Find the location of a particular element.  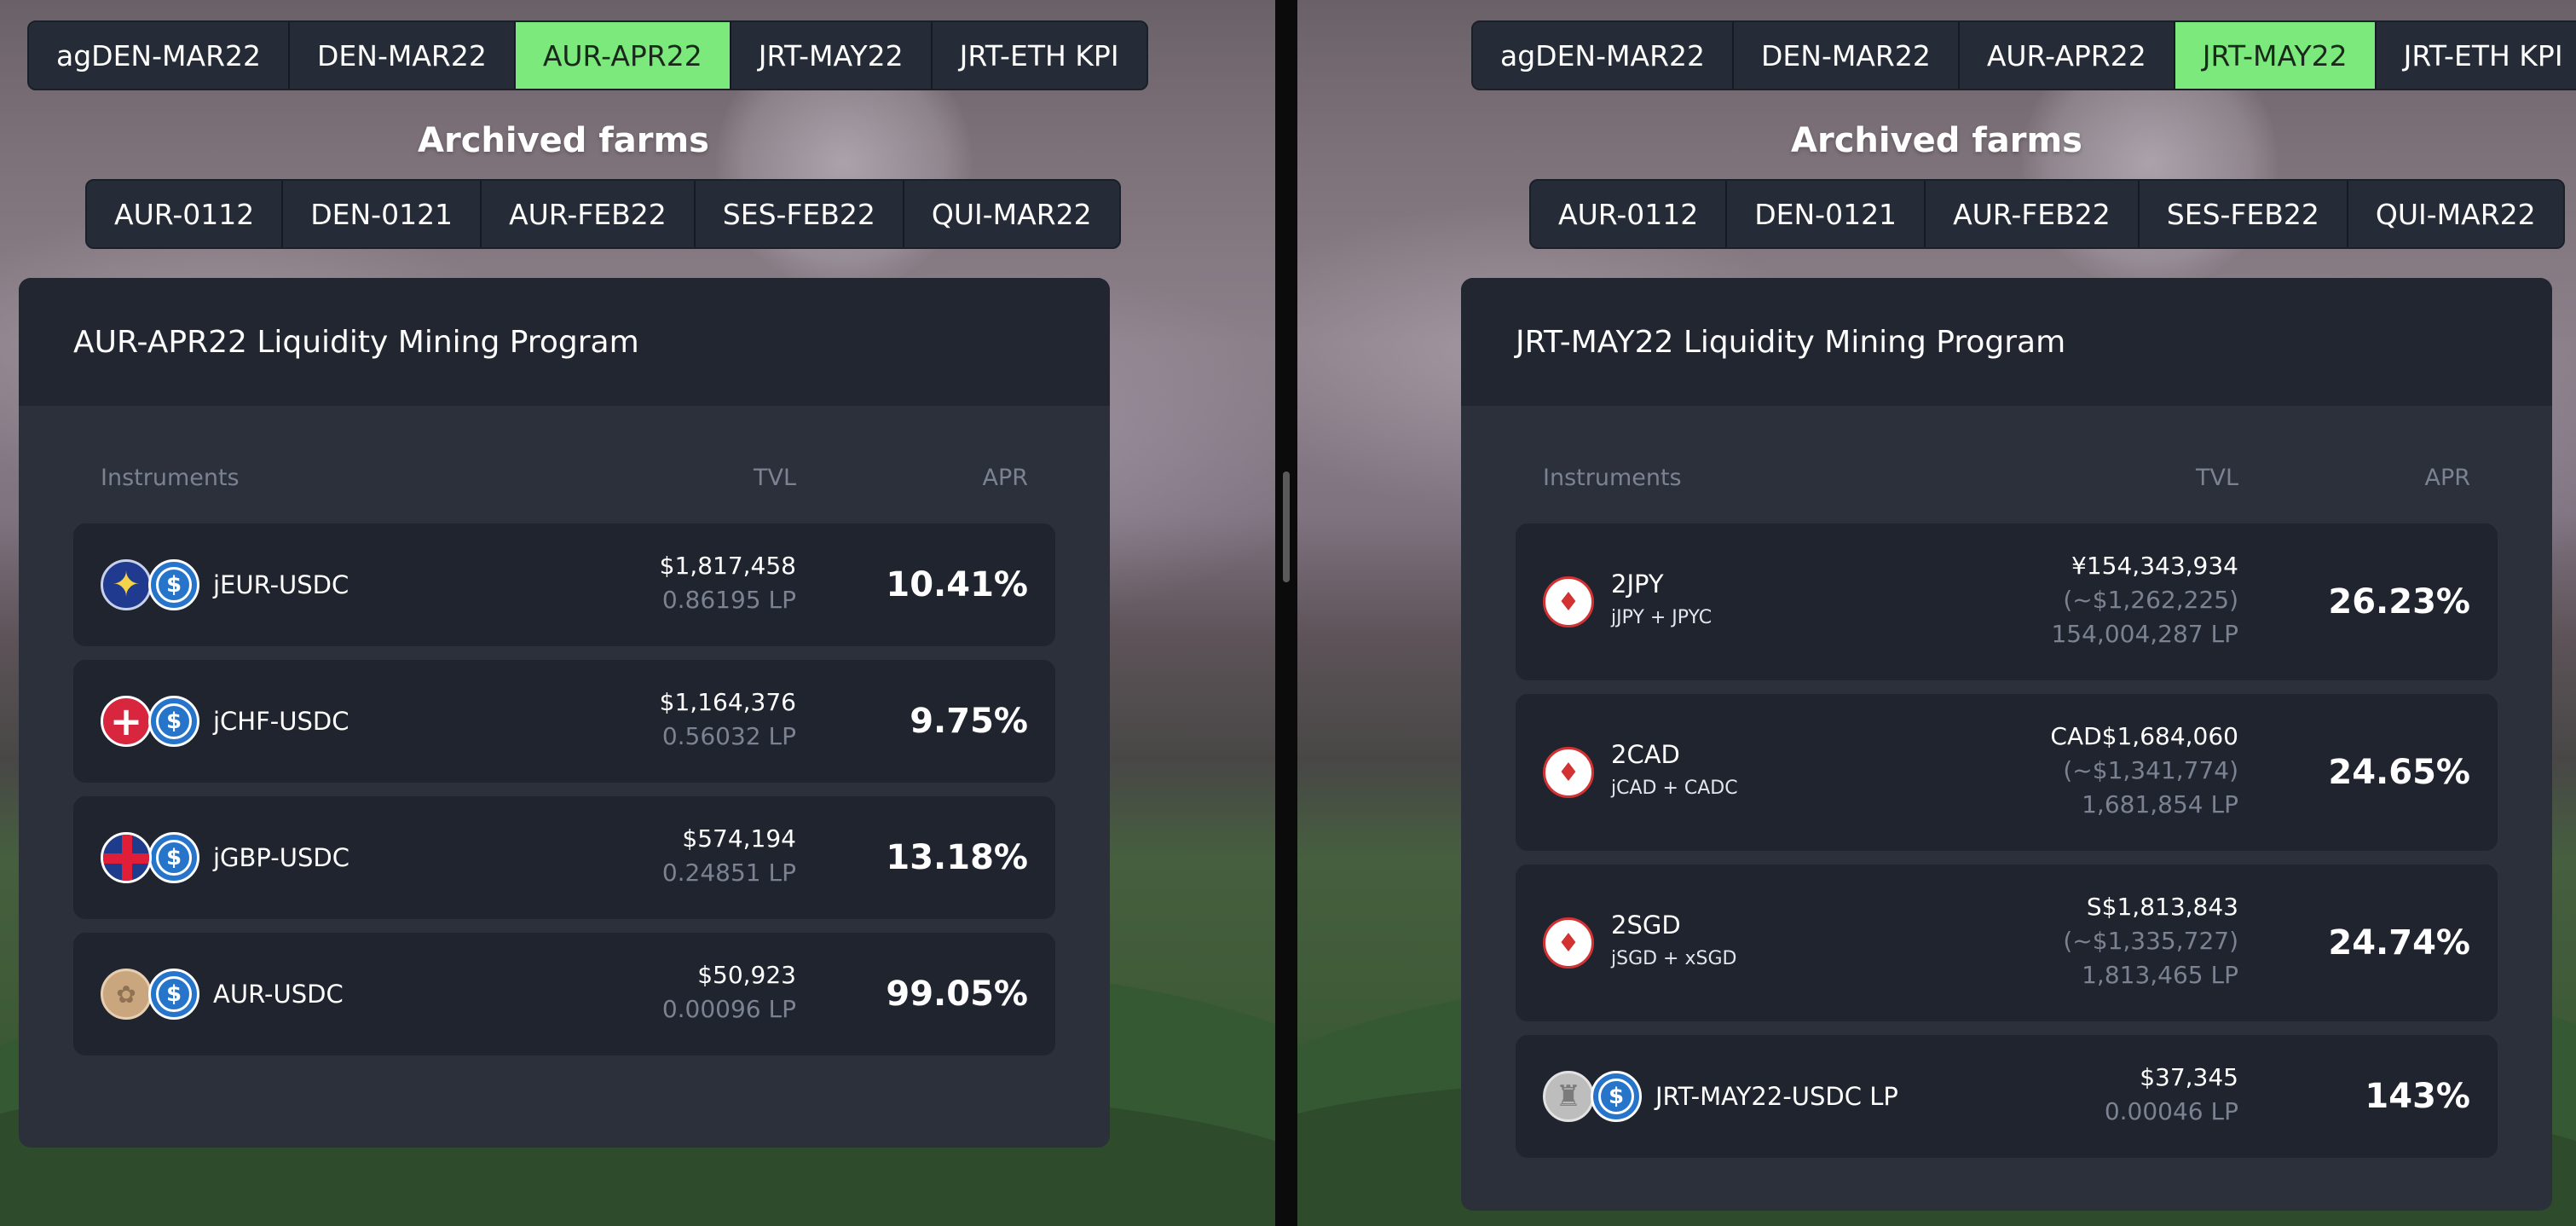

table-row: ✿ $ AUR-USDC $50,923 0.00096 LP 99.05% is located at coordinates (564, 994).